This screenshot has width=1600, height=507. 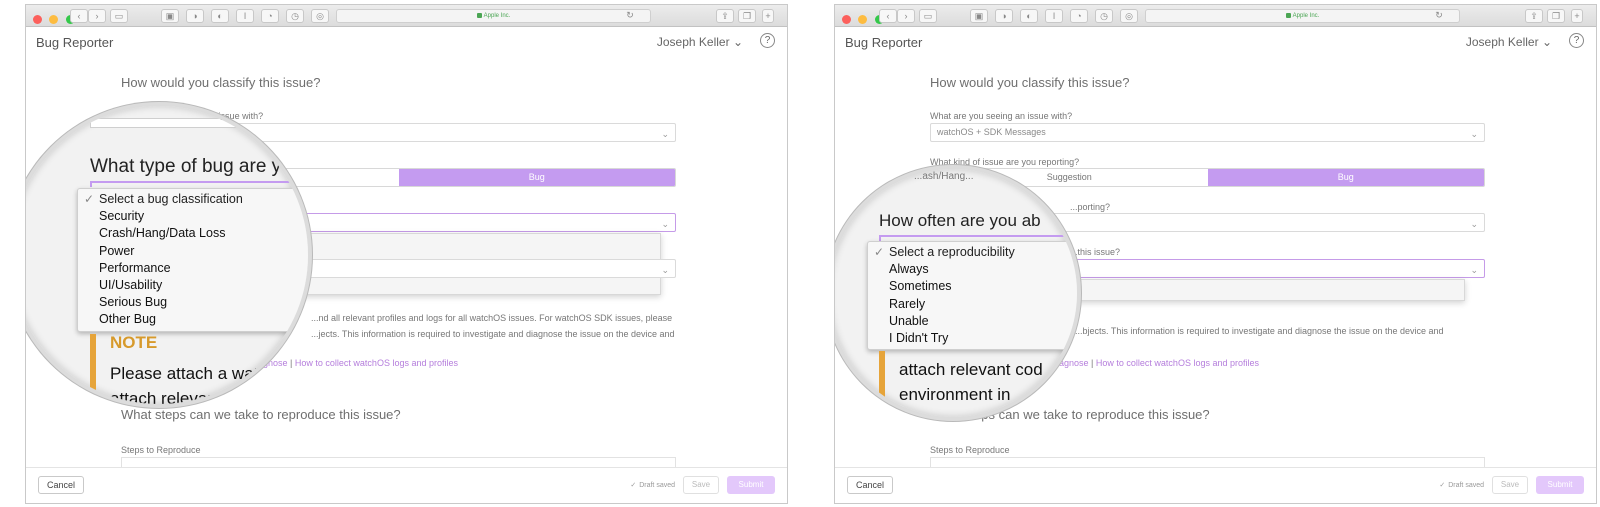 What do you see at coordinates (991, 132) in the screenshot?
I see `issue-with-value: watchOS + SDK Messages` at bounding box center [991, 132].